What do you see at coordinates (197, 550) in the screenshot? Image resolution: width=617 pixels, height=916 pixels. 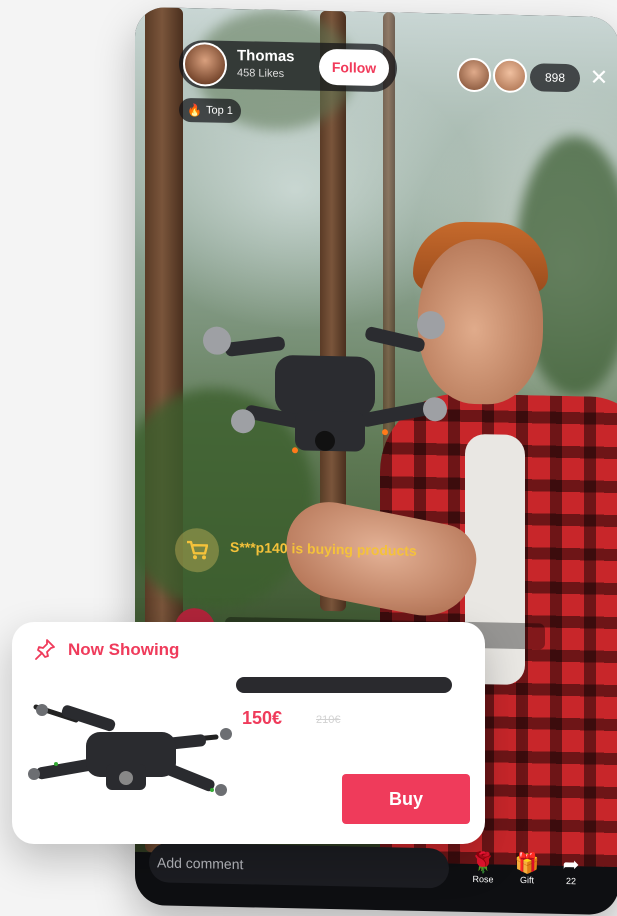 I see `cart-icon` at bounding box center [197, 550].